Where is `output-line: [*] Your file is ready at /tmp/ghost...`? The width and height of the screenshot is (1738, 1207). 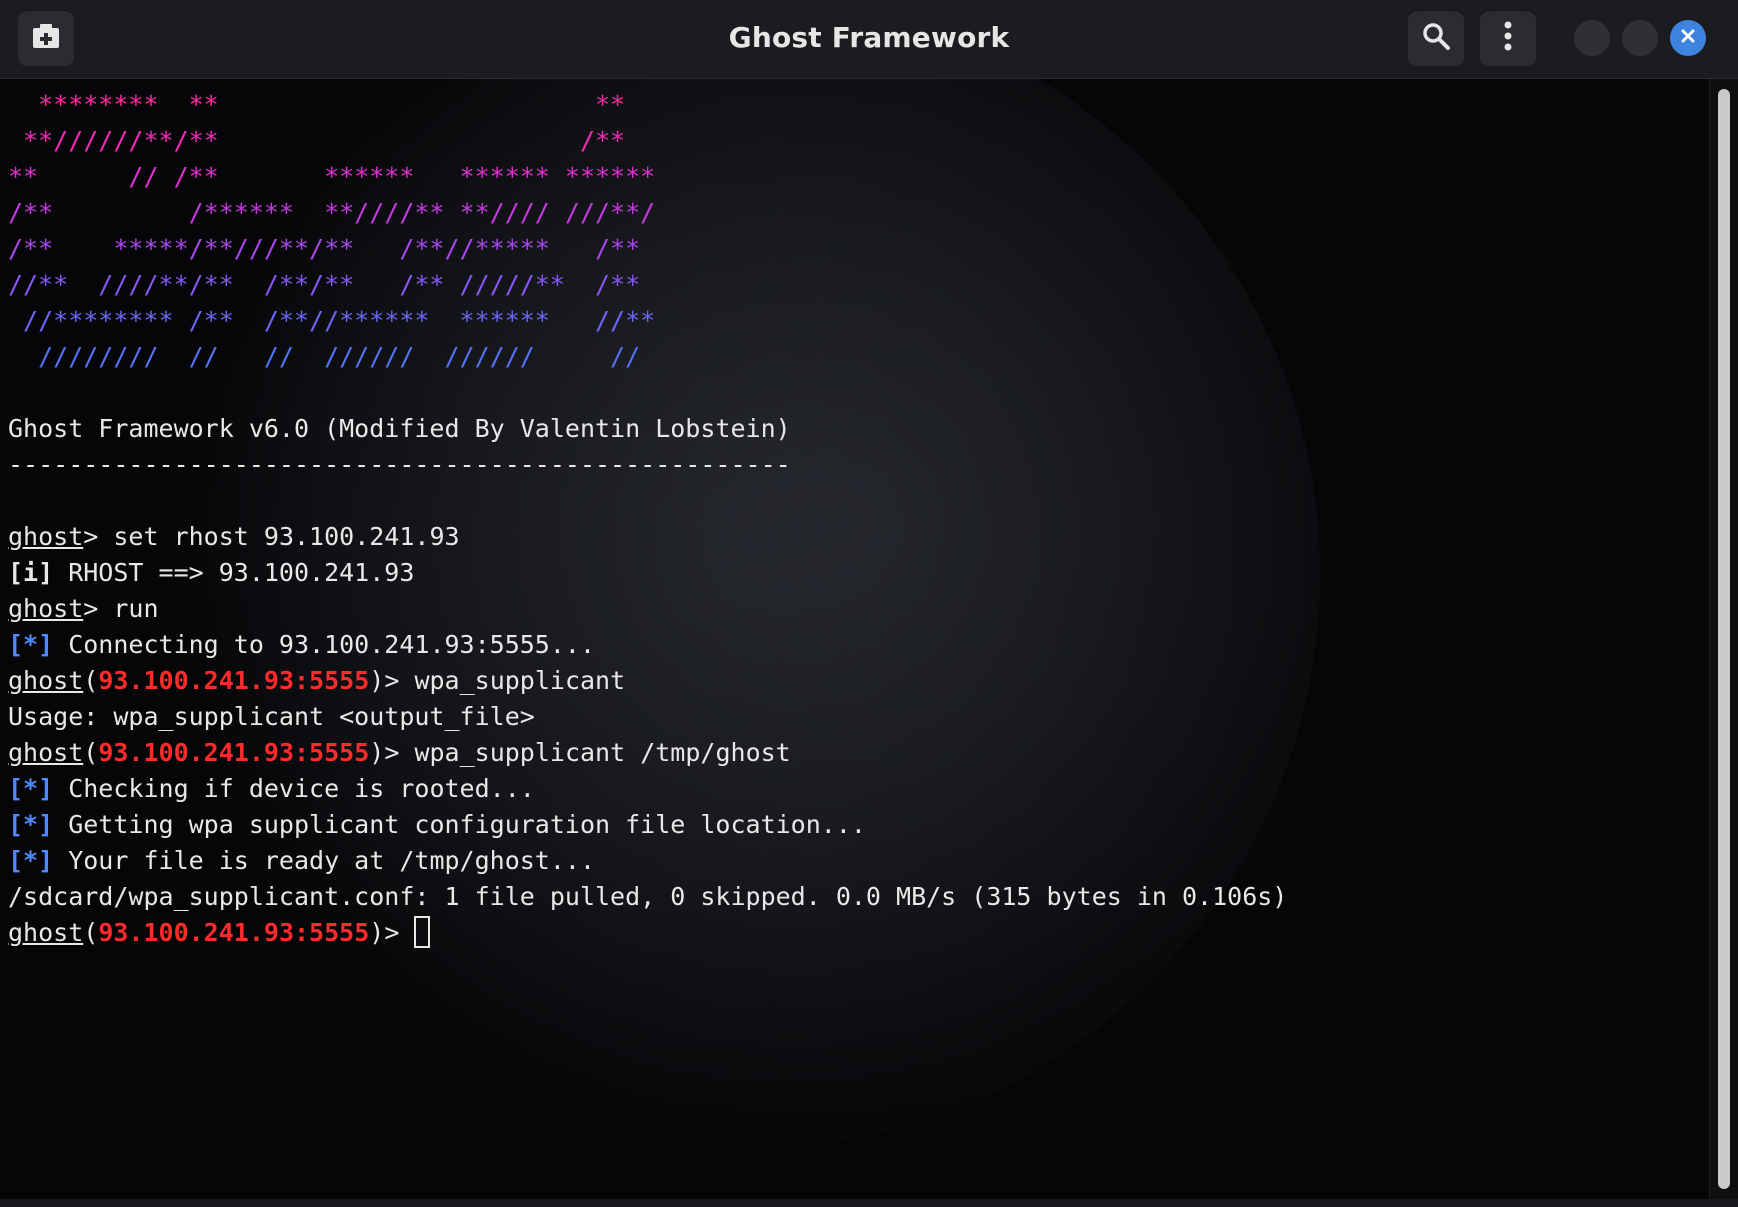 output-line: [*] Your file is ready at /tmp/ghost... is located at coordinates (647, 861).